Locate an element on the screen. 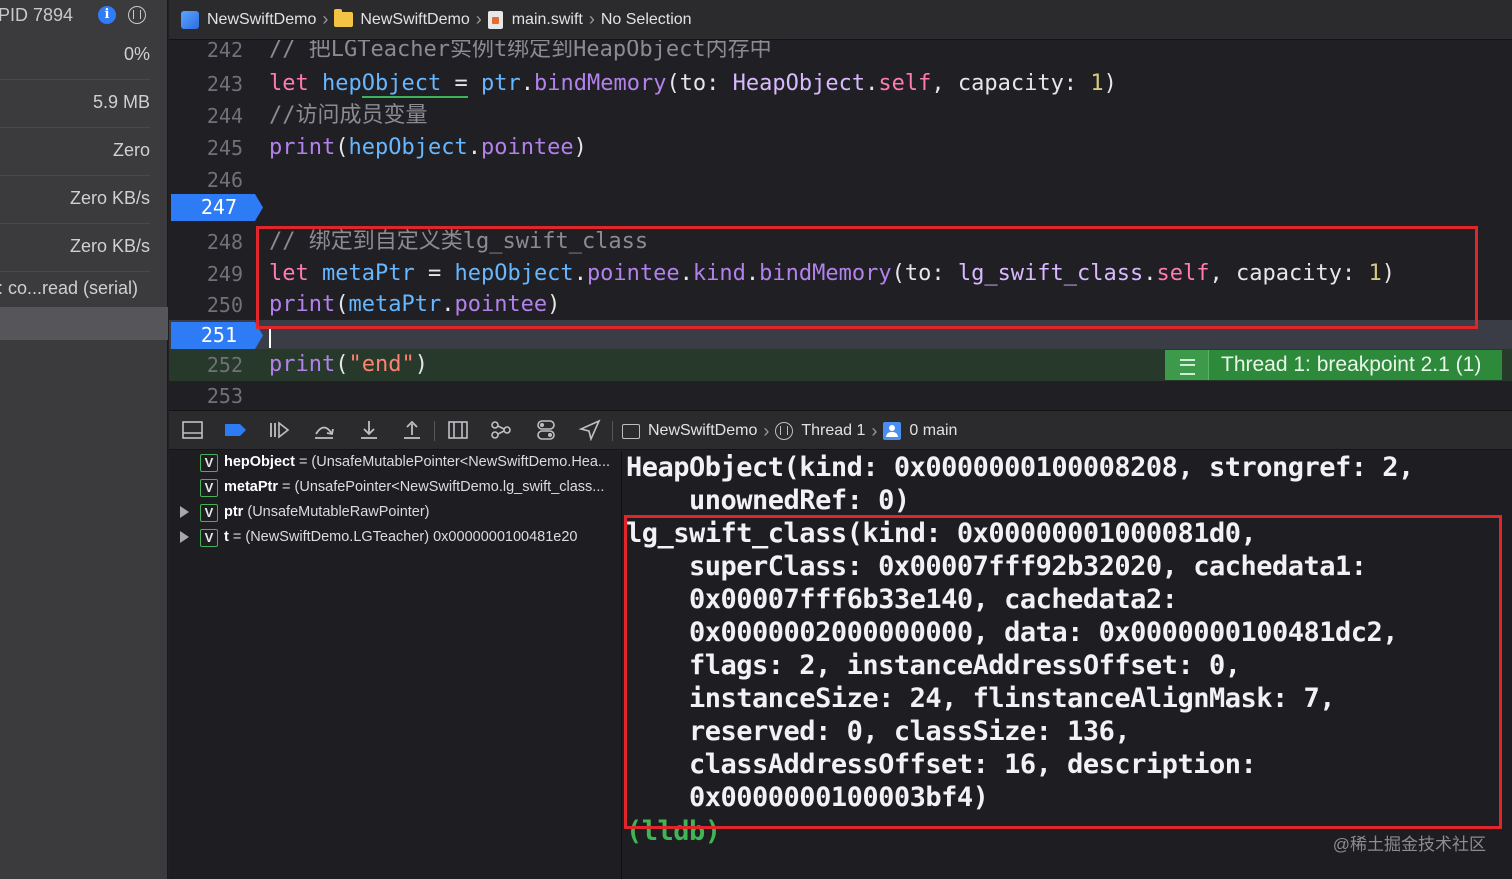  view-hierarchy-icon is located at coordinates (458, 430).